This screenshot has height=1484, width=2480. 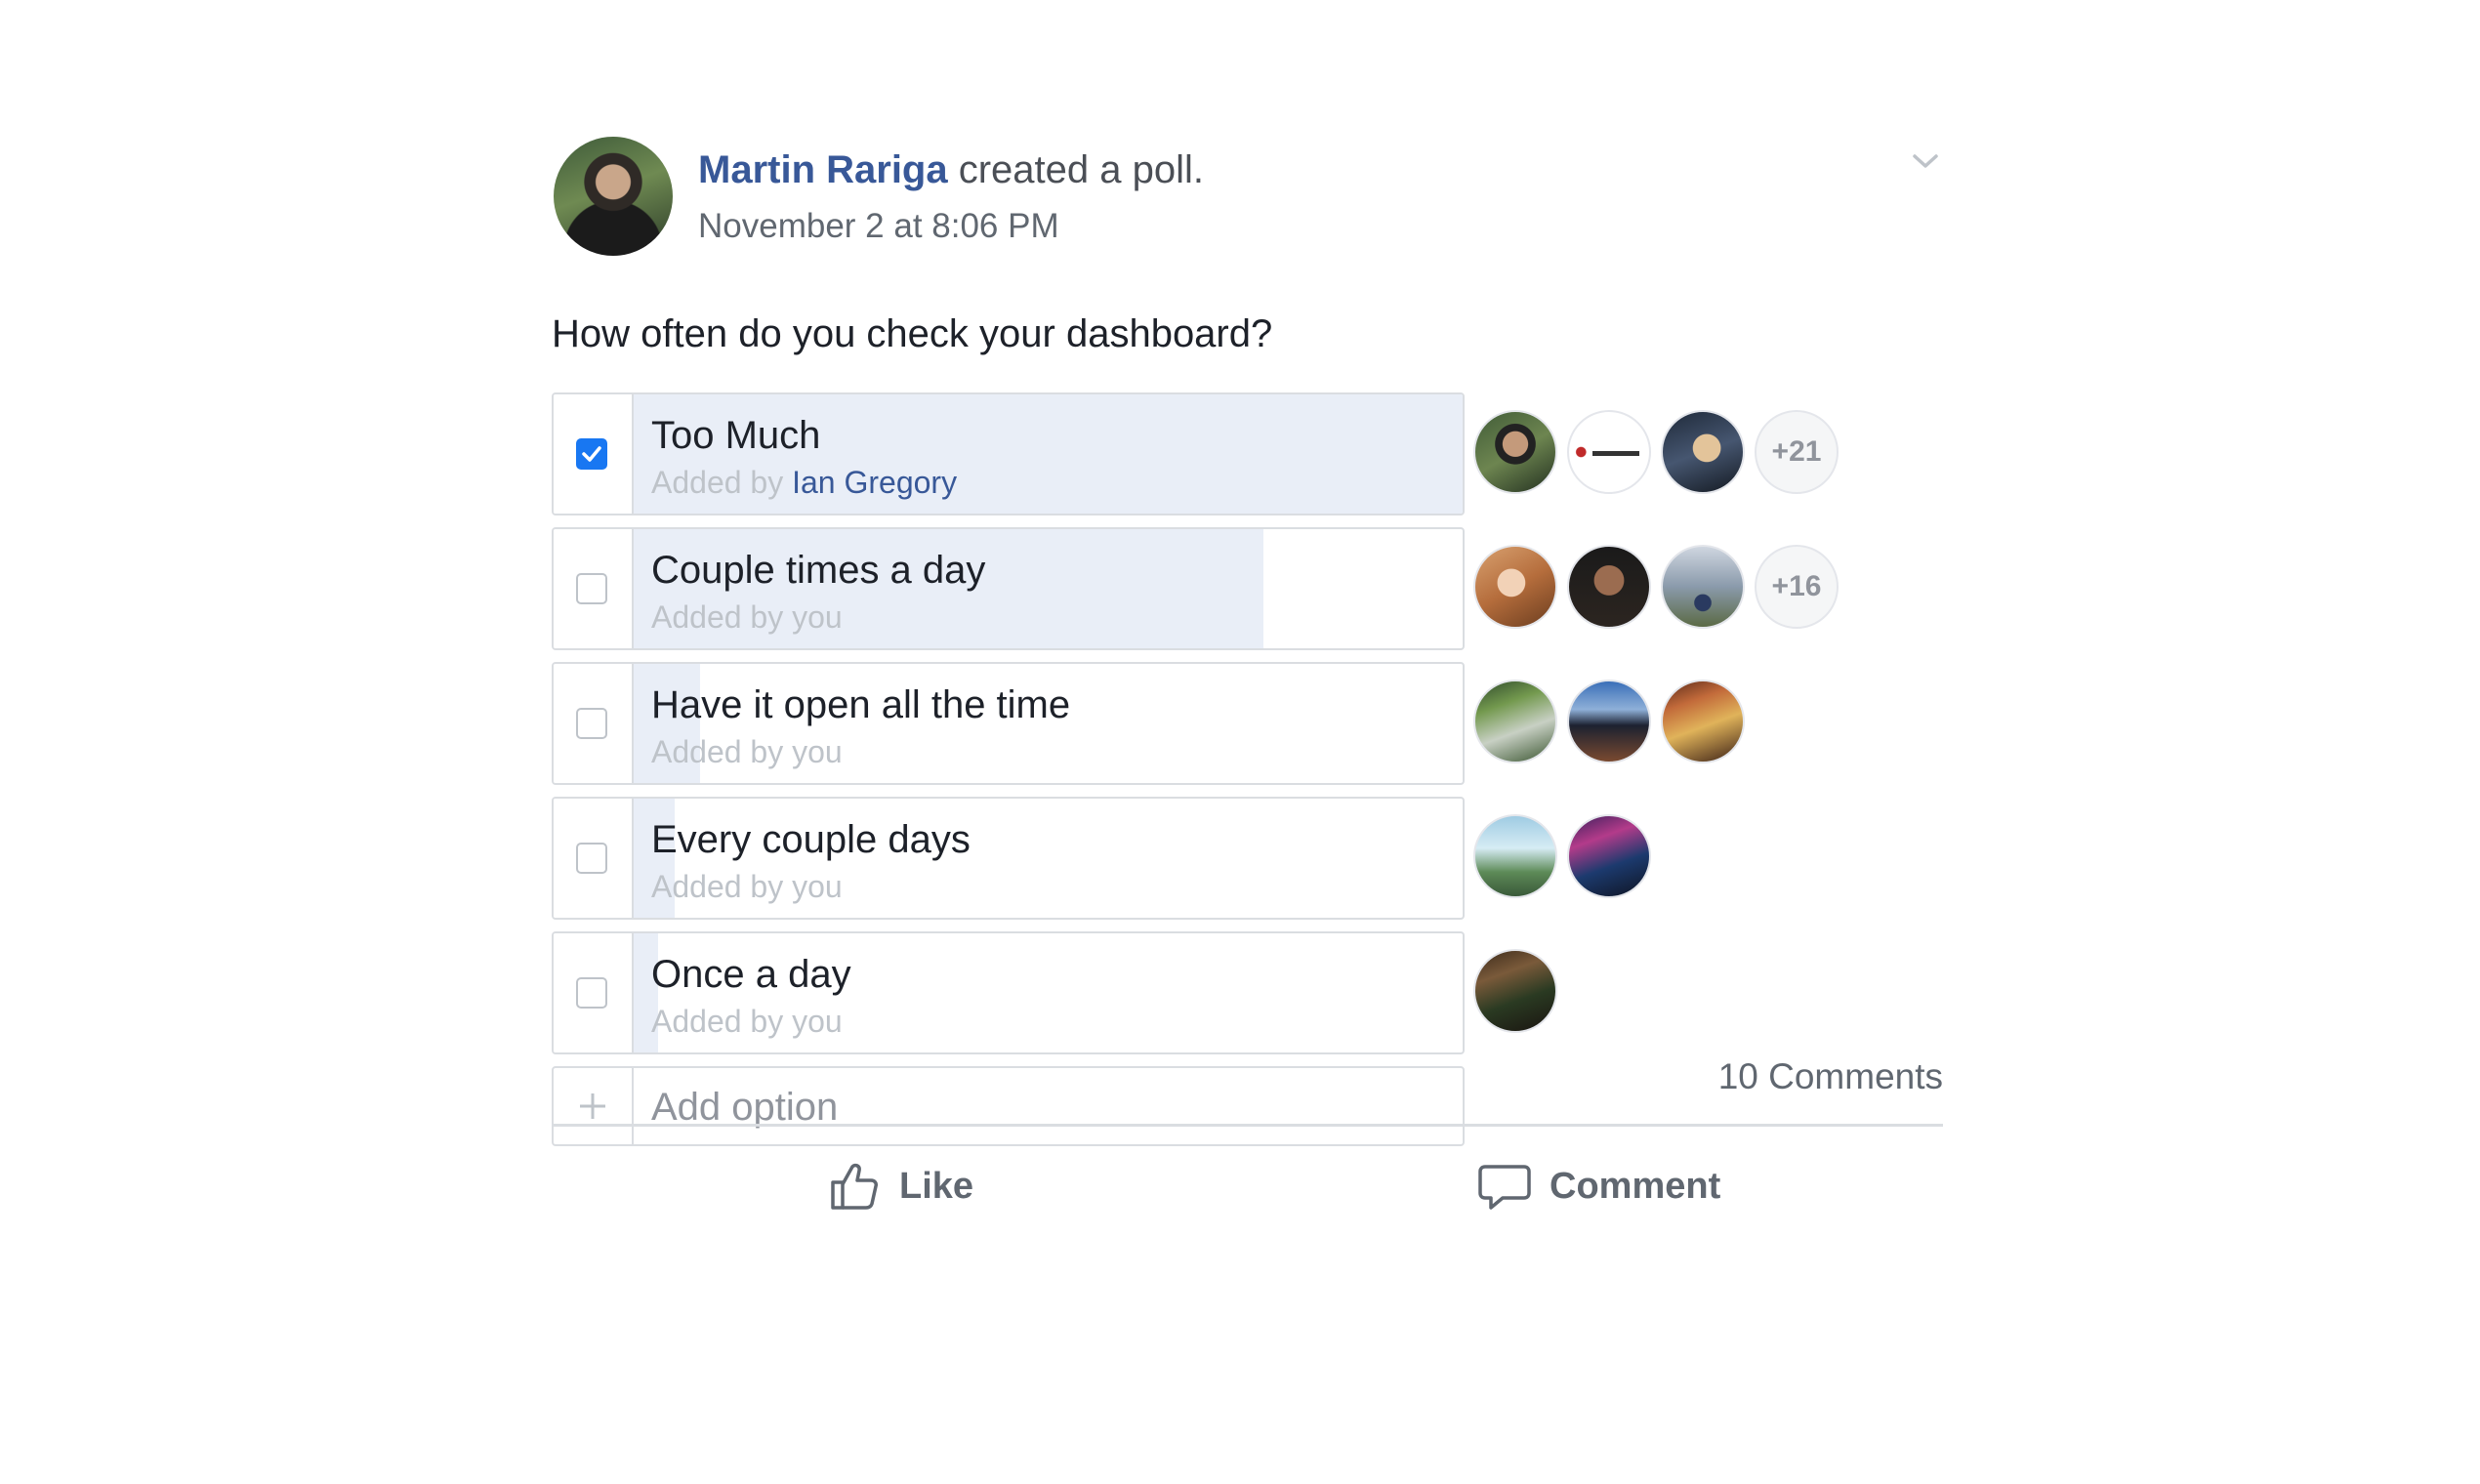 What do you see at coordinates (1247, 1187) in the screenshot?
I see `post-actions: Like Comment` at bounding box center [1247, 1187].